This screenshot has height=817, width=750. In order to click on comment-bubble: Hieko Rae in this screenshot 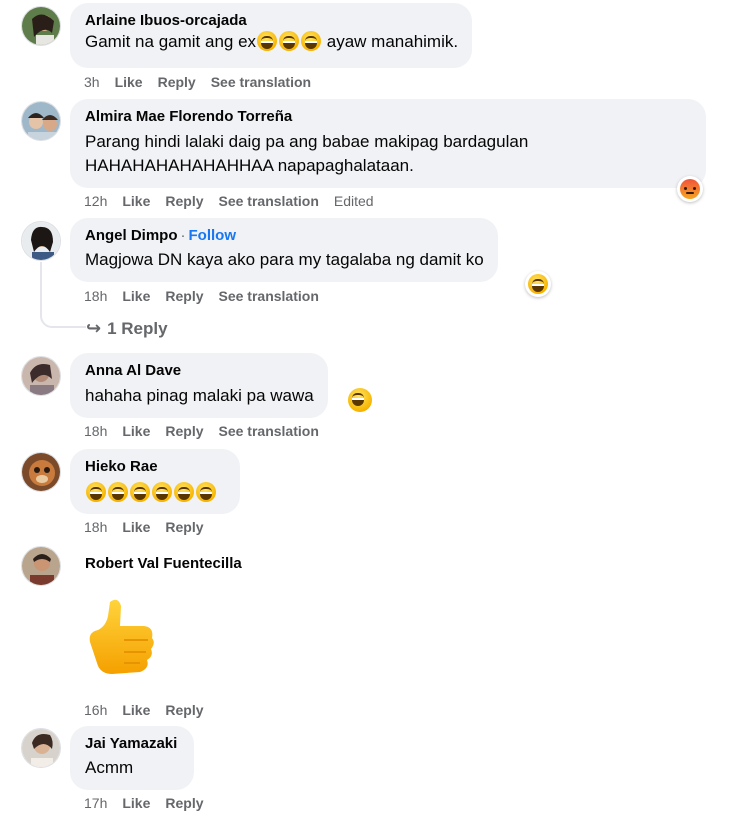, I will do `click(155, 481)`.